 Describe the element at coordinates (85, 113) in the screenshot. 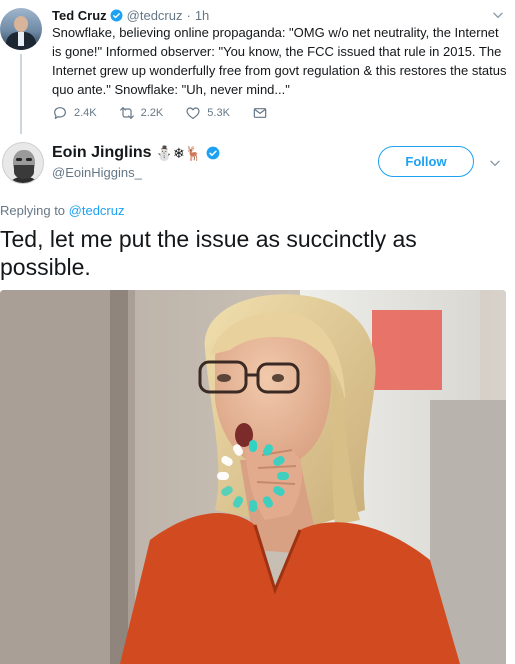

I see `reply-count: 2.4K` at that location.